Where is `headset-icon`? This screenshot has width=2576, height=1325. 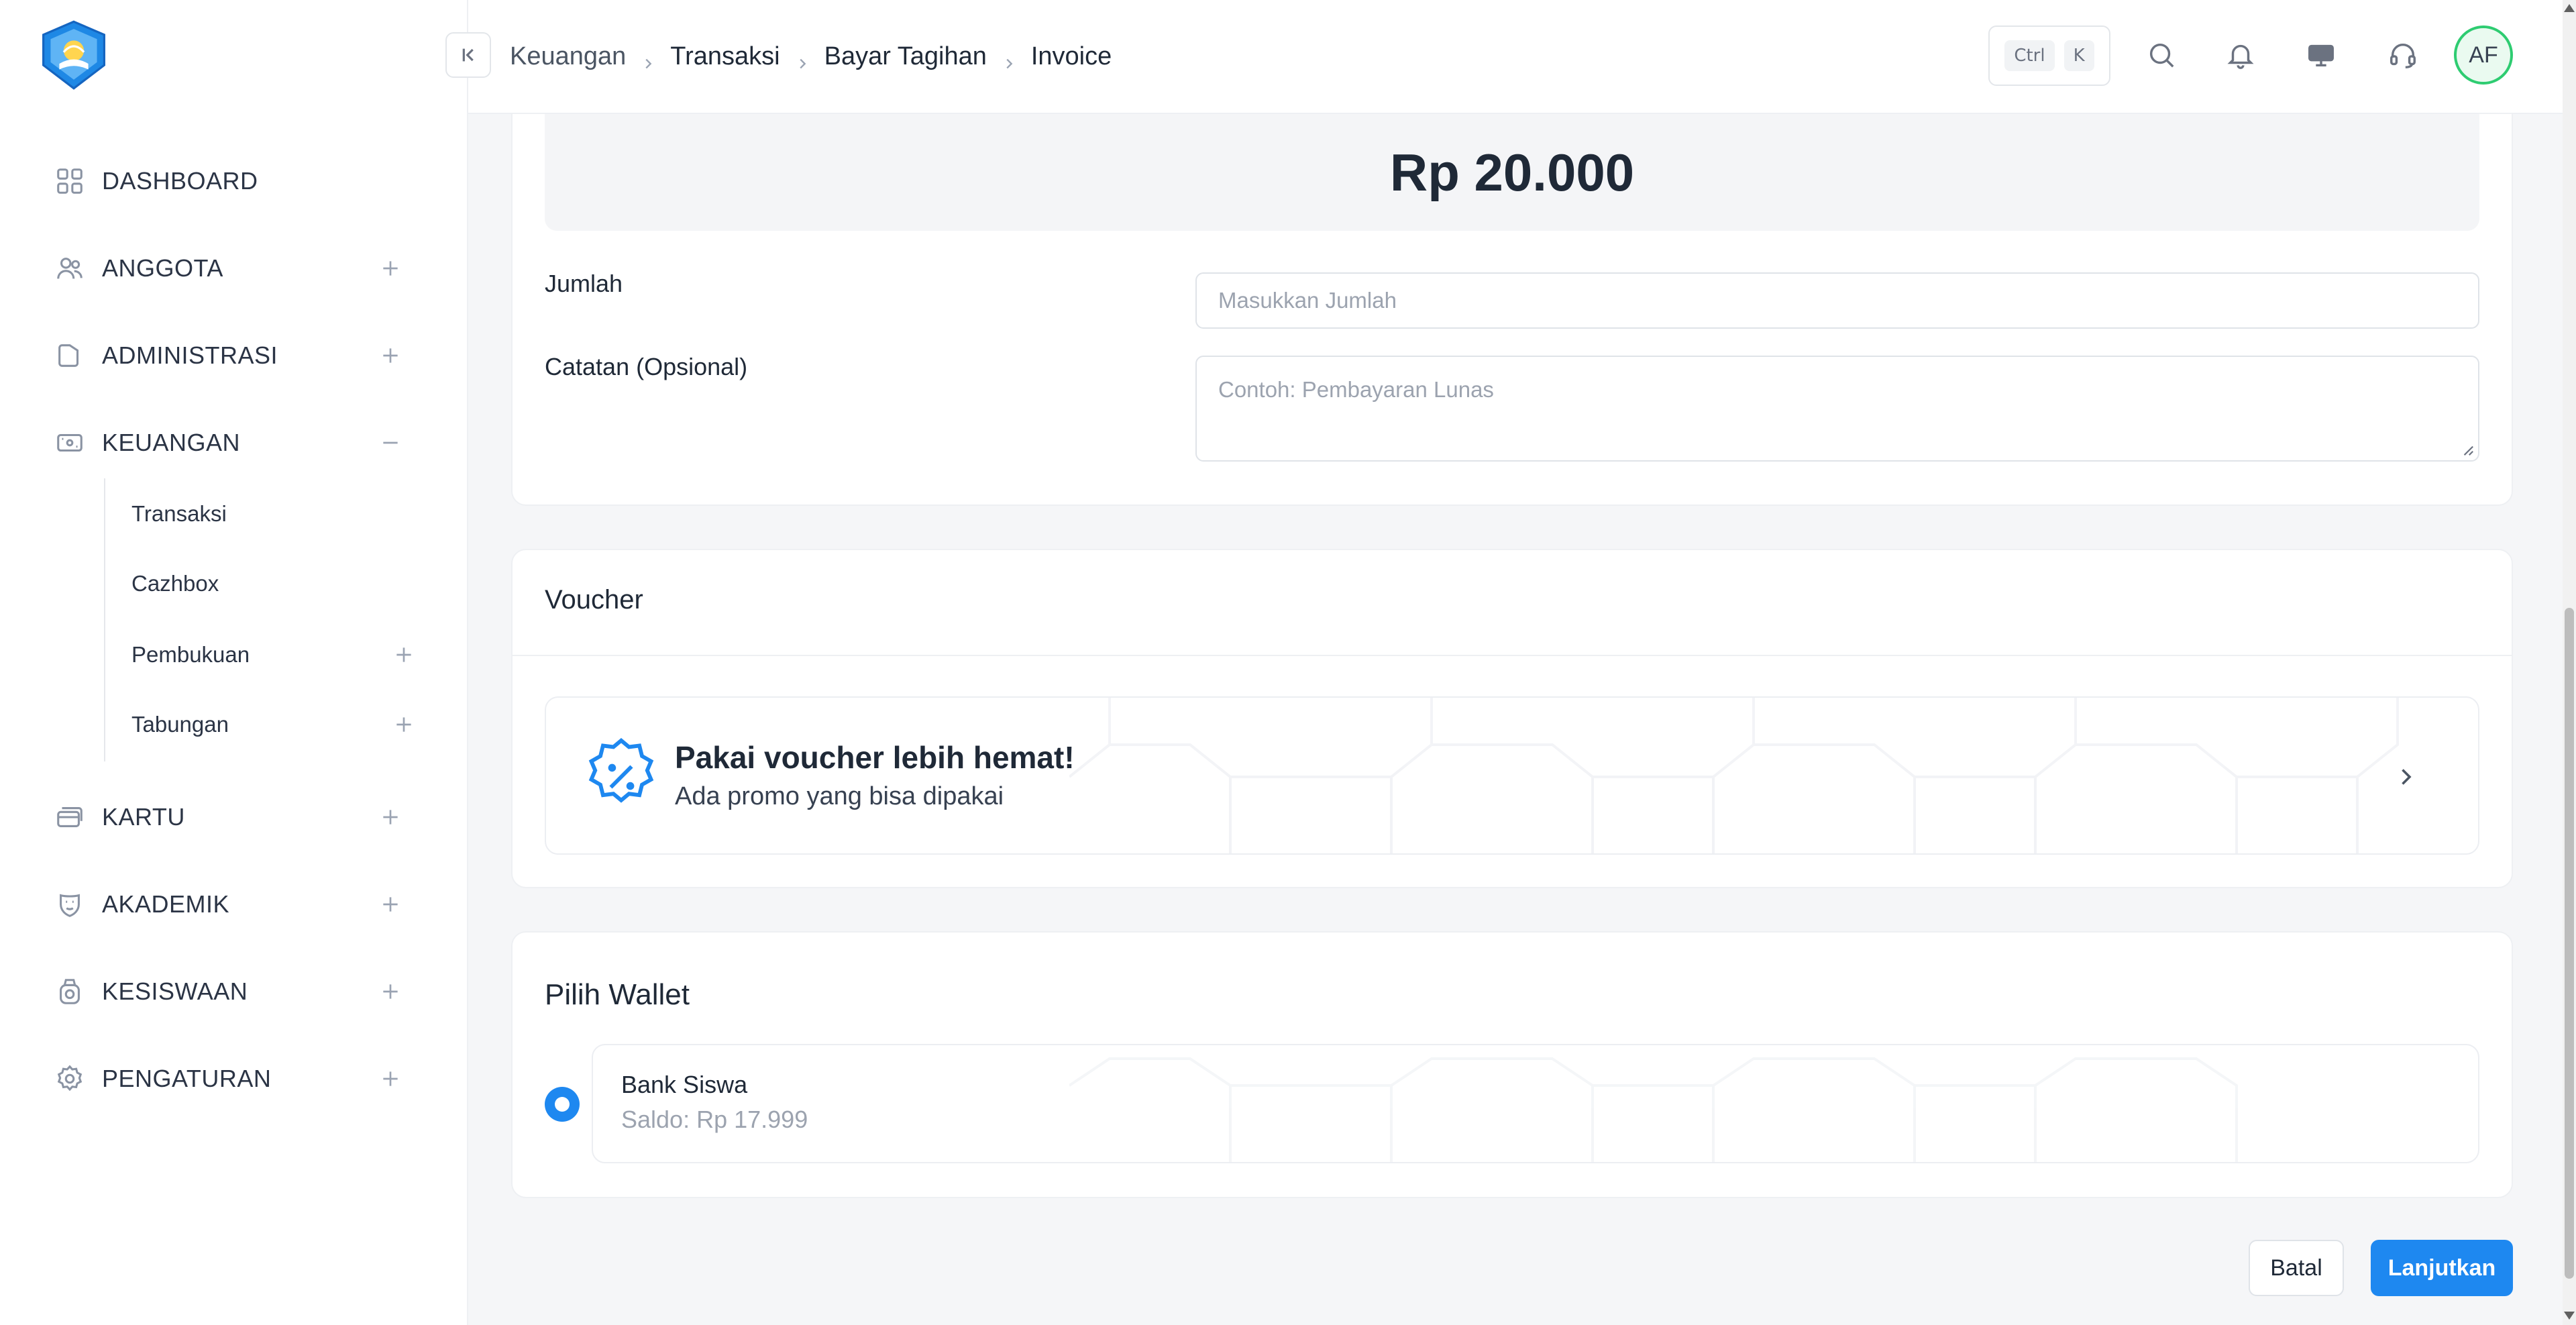 headset-icon is located at coordinates (2402, 55).